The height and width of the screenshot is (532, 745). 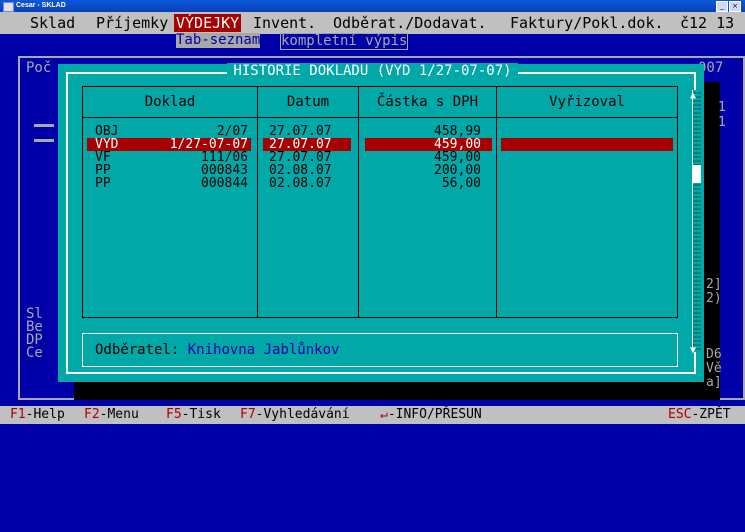 What do you see at coordinates (587, 102) in the screenshot?
I see `column-header-vyrizoval: Vyřizoval` at bounding box center [587, 102].